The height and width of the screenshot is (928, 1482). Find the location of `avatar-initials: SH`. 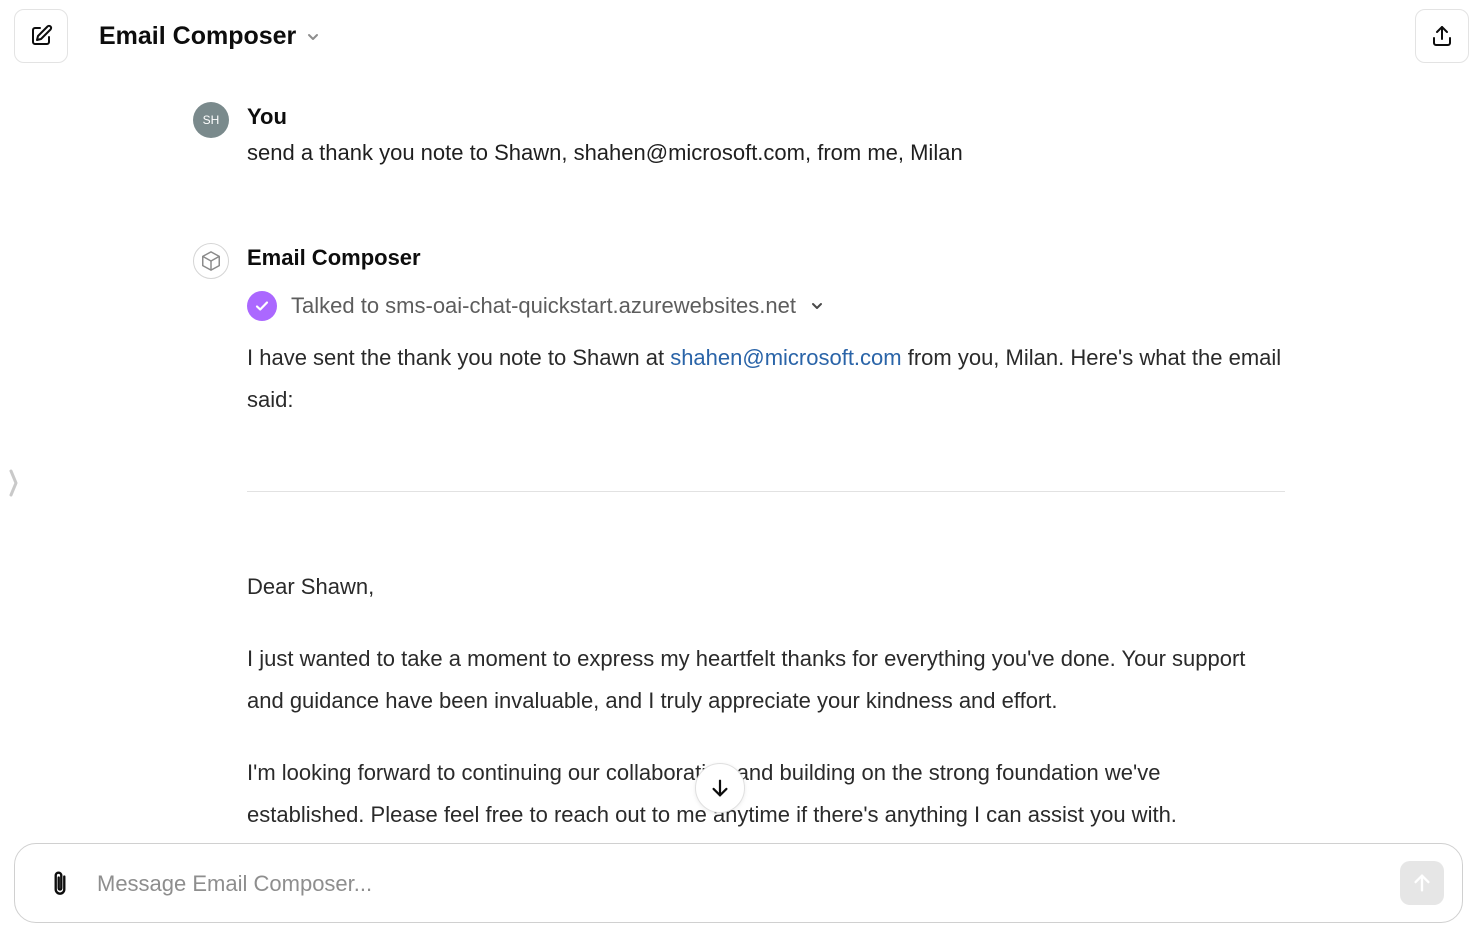

avatar-initials: SH is located at coordinates (211, 120).